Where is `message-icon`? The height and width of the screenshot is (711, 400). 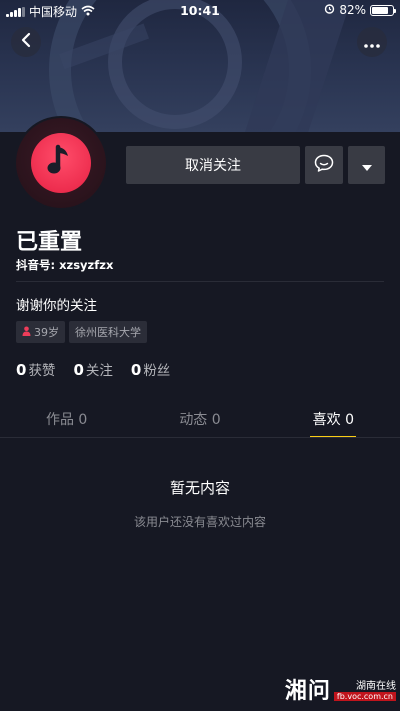
message-icon is located at coordinates (324, 165).